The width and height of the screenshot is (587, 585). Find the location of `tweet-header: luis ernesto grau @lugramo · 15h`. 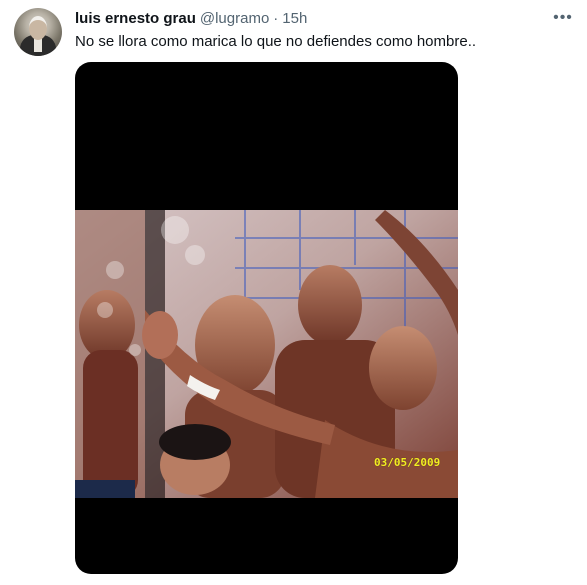

tweet-header: luis ernesto grau @lugramo · 15h is located at coordinates (191, 19).